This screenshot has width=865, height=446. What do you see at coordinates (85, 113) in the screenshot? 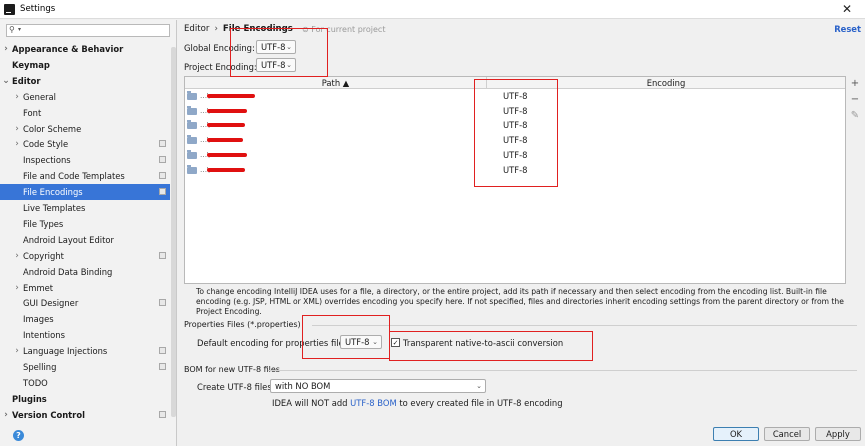
I see `sidebar-item: Font` at bounding box center [85, 113].